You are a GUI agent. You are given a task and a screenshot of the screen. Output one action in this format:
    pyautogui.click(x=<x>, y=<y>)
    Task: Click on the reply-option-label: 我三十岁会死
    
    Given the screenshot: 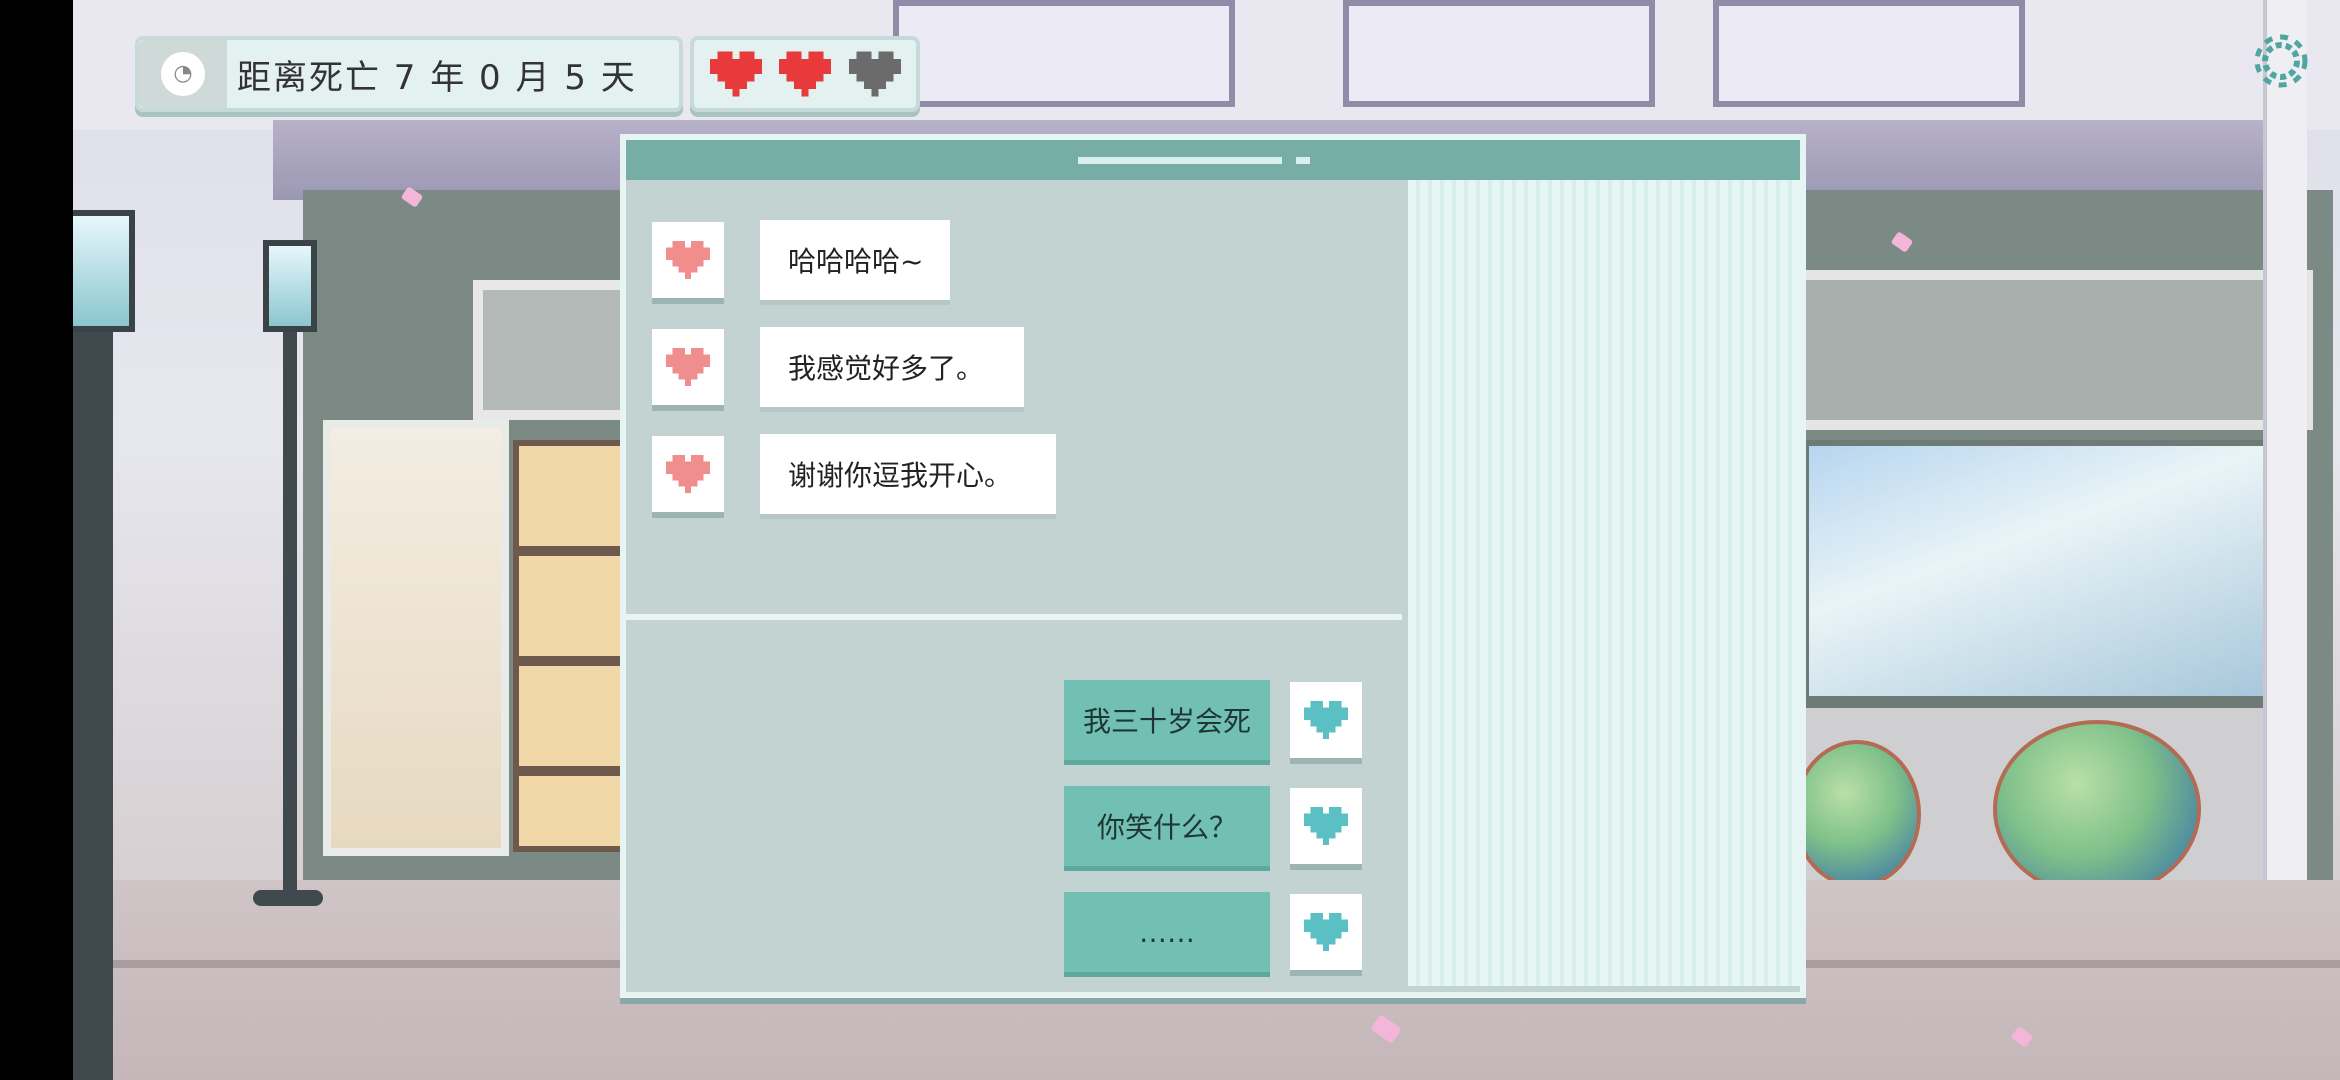 What is the action you would take?
    pyautogui.click(x=1167, y=720)
    